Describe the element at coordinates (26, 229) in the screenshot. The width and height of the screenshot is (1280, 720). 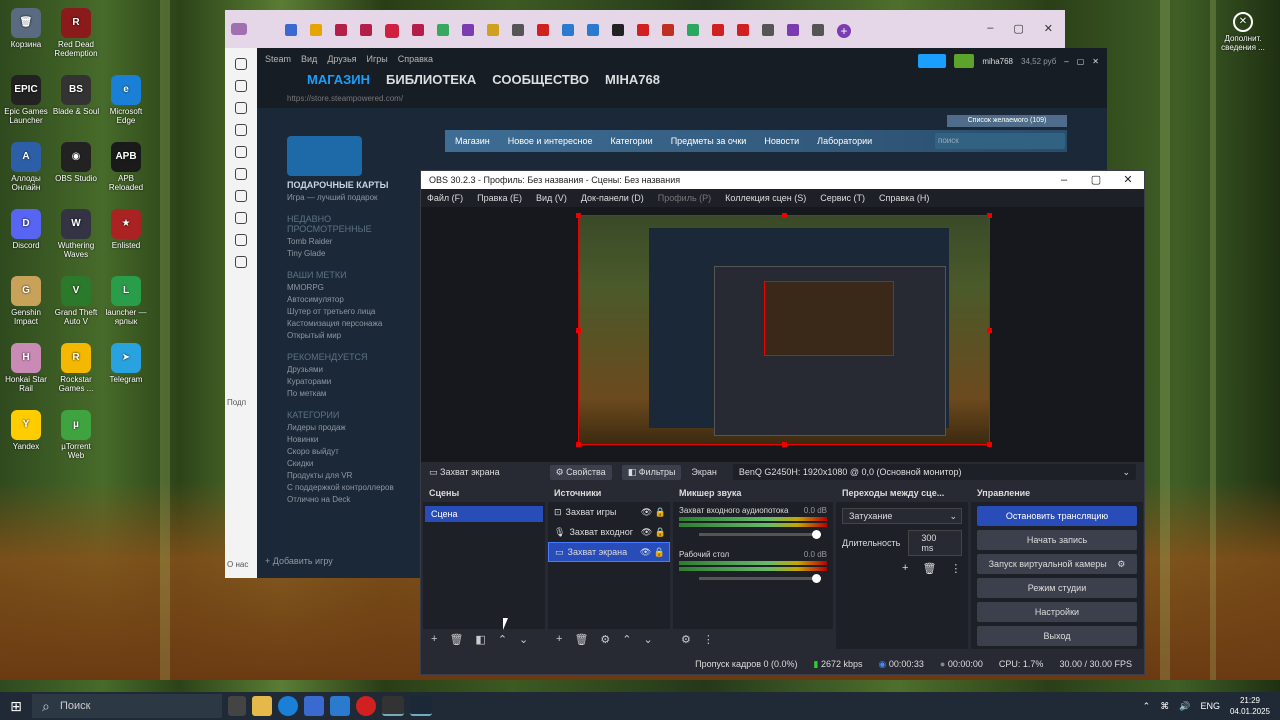
I see `desktop-icon: D Discord` at that location.